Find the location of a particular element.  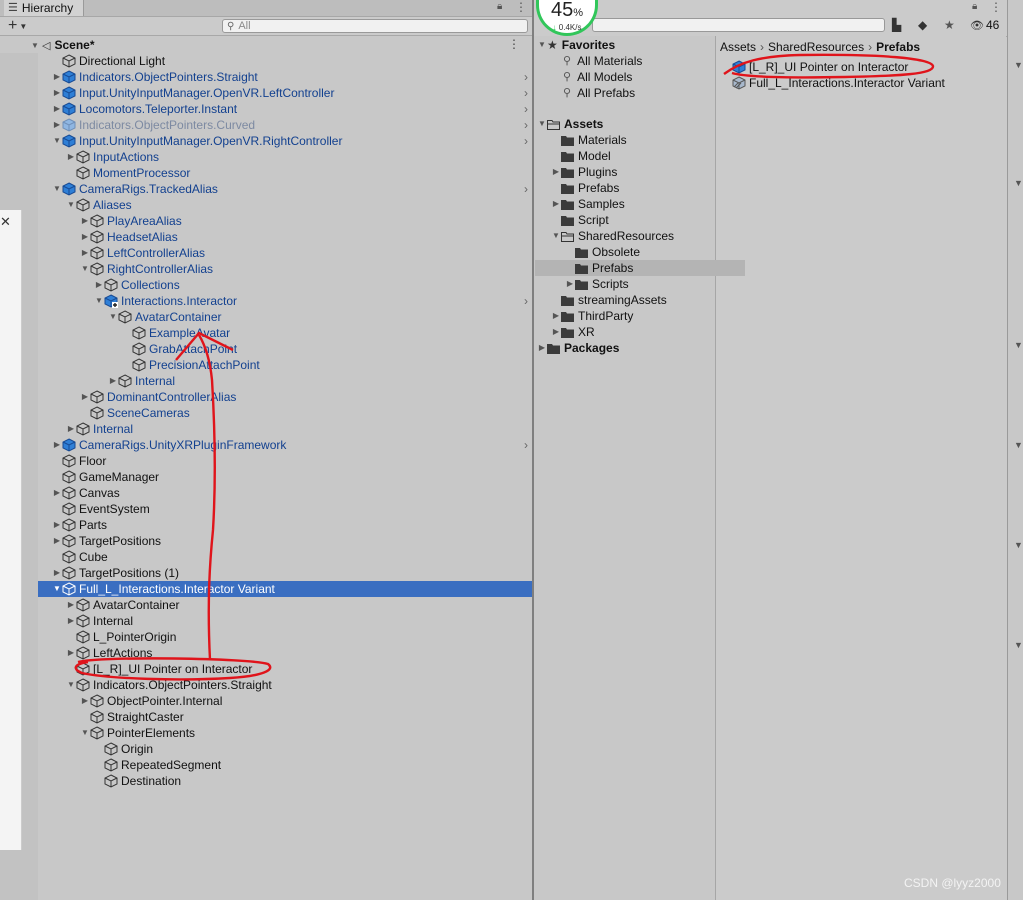

annotation-circle-hierarchy is located at coordinates (173, 669).